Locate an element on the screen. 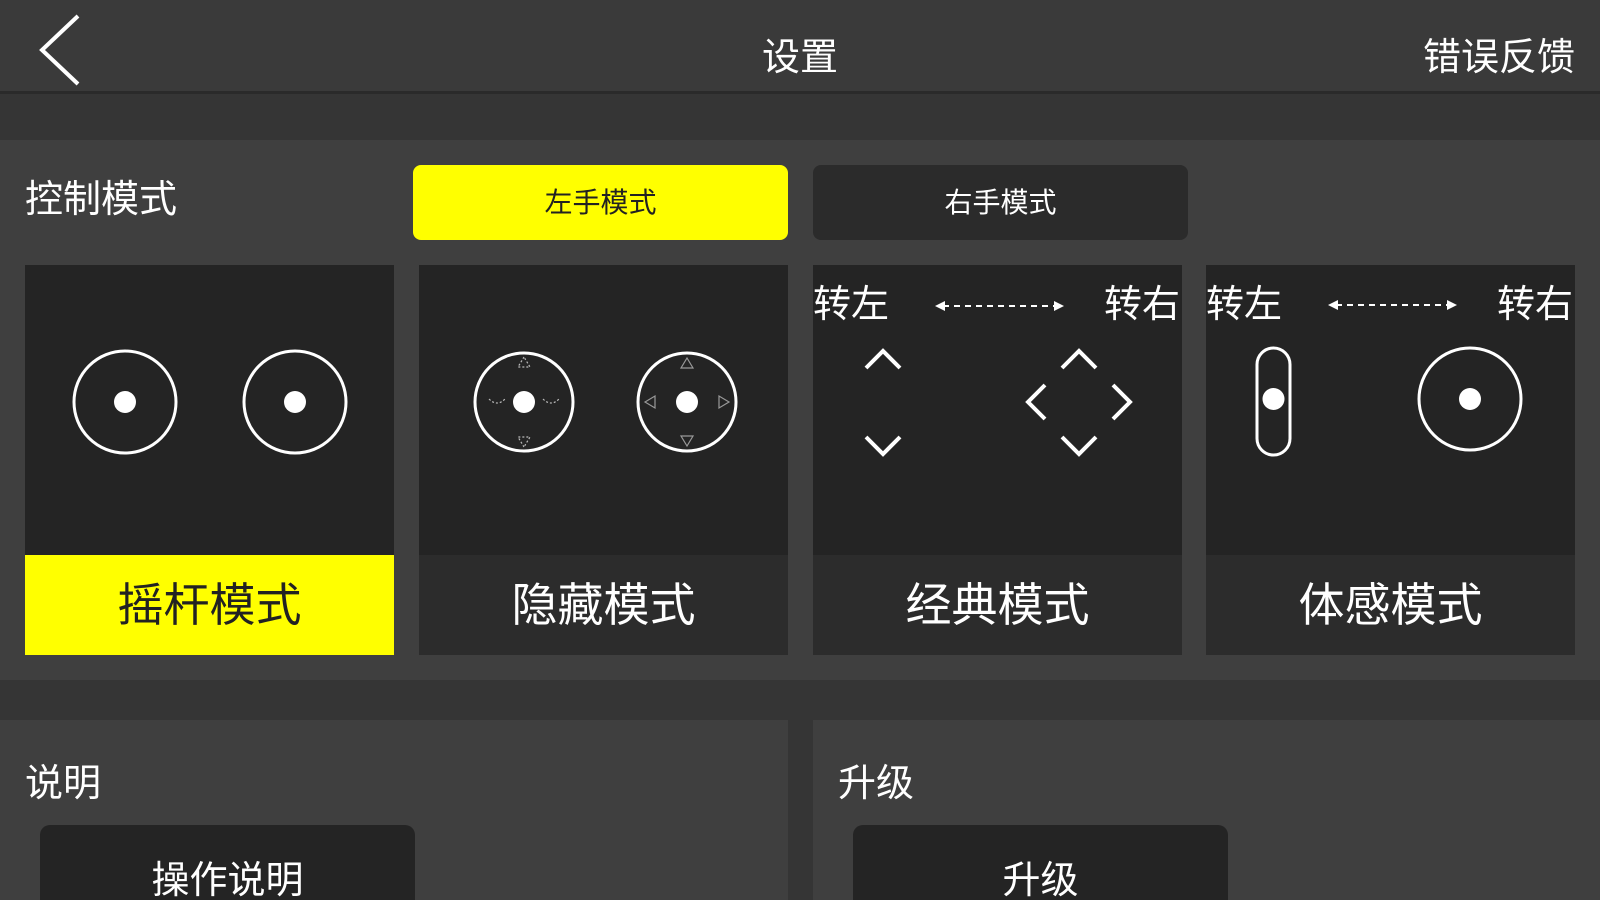  motion-mode-label: 体感模式 is located at coordinates (1390, 605).